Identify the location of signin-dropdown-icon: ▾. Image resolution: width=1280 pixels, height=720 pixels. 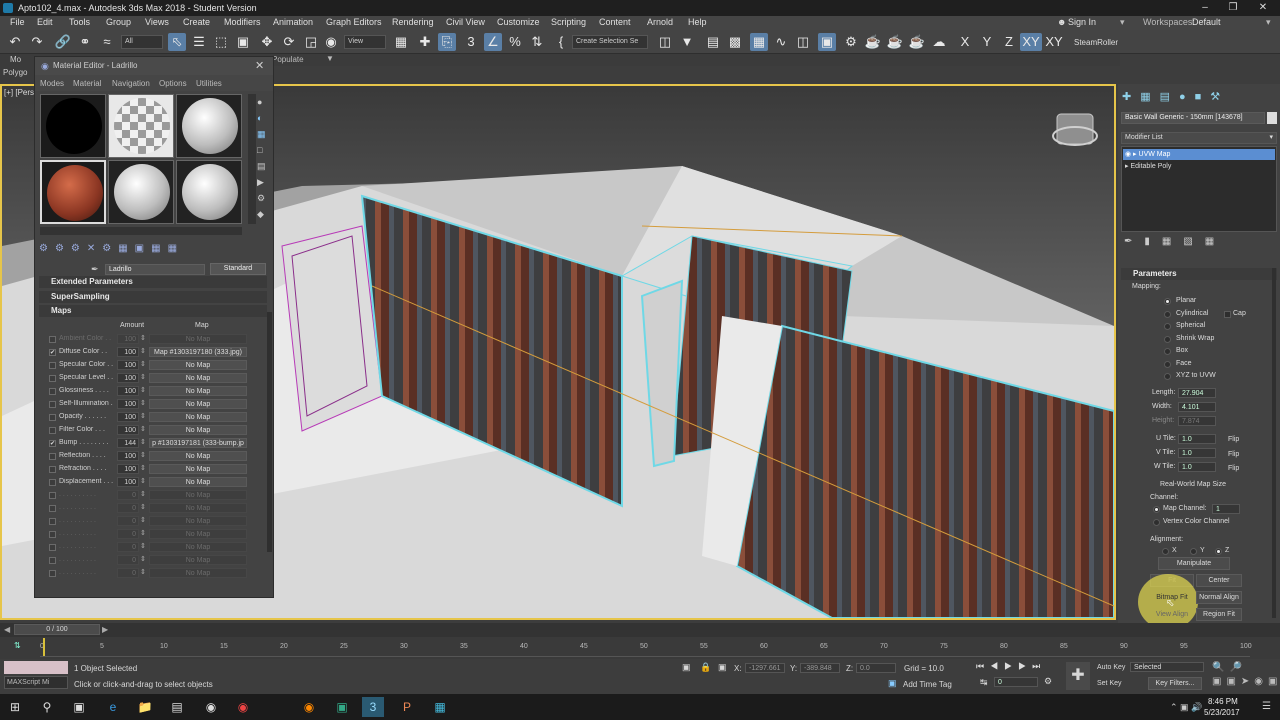
(1122, 22).